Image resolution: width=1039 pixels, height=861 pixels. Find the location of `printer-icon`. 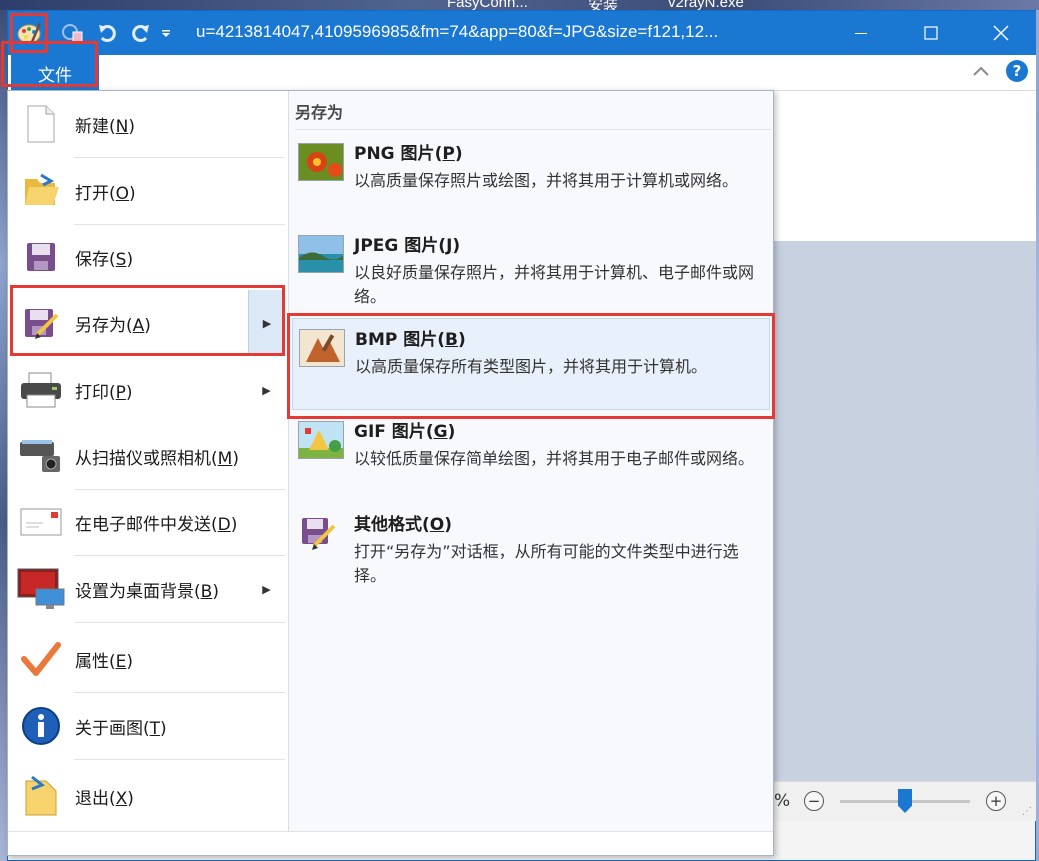

printer-icon is located at coordinates (41, 390).